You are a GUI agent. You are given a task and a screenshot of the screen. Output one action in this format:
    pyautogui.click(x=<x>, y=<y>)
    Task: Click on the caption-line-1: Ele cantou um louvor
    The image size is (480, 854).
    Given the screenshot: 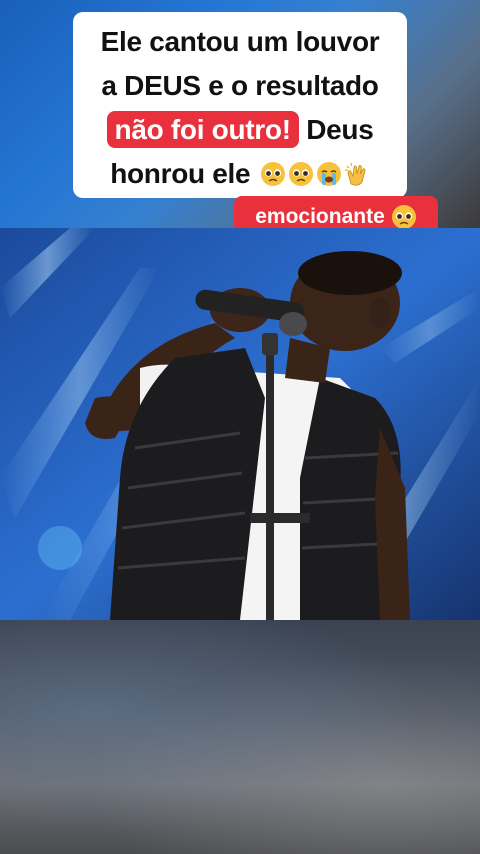 What is the action you would take?
    pyautogui.click(x=240, y=41)
    